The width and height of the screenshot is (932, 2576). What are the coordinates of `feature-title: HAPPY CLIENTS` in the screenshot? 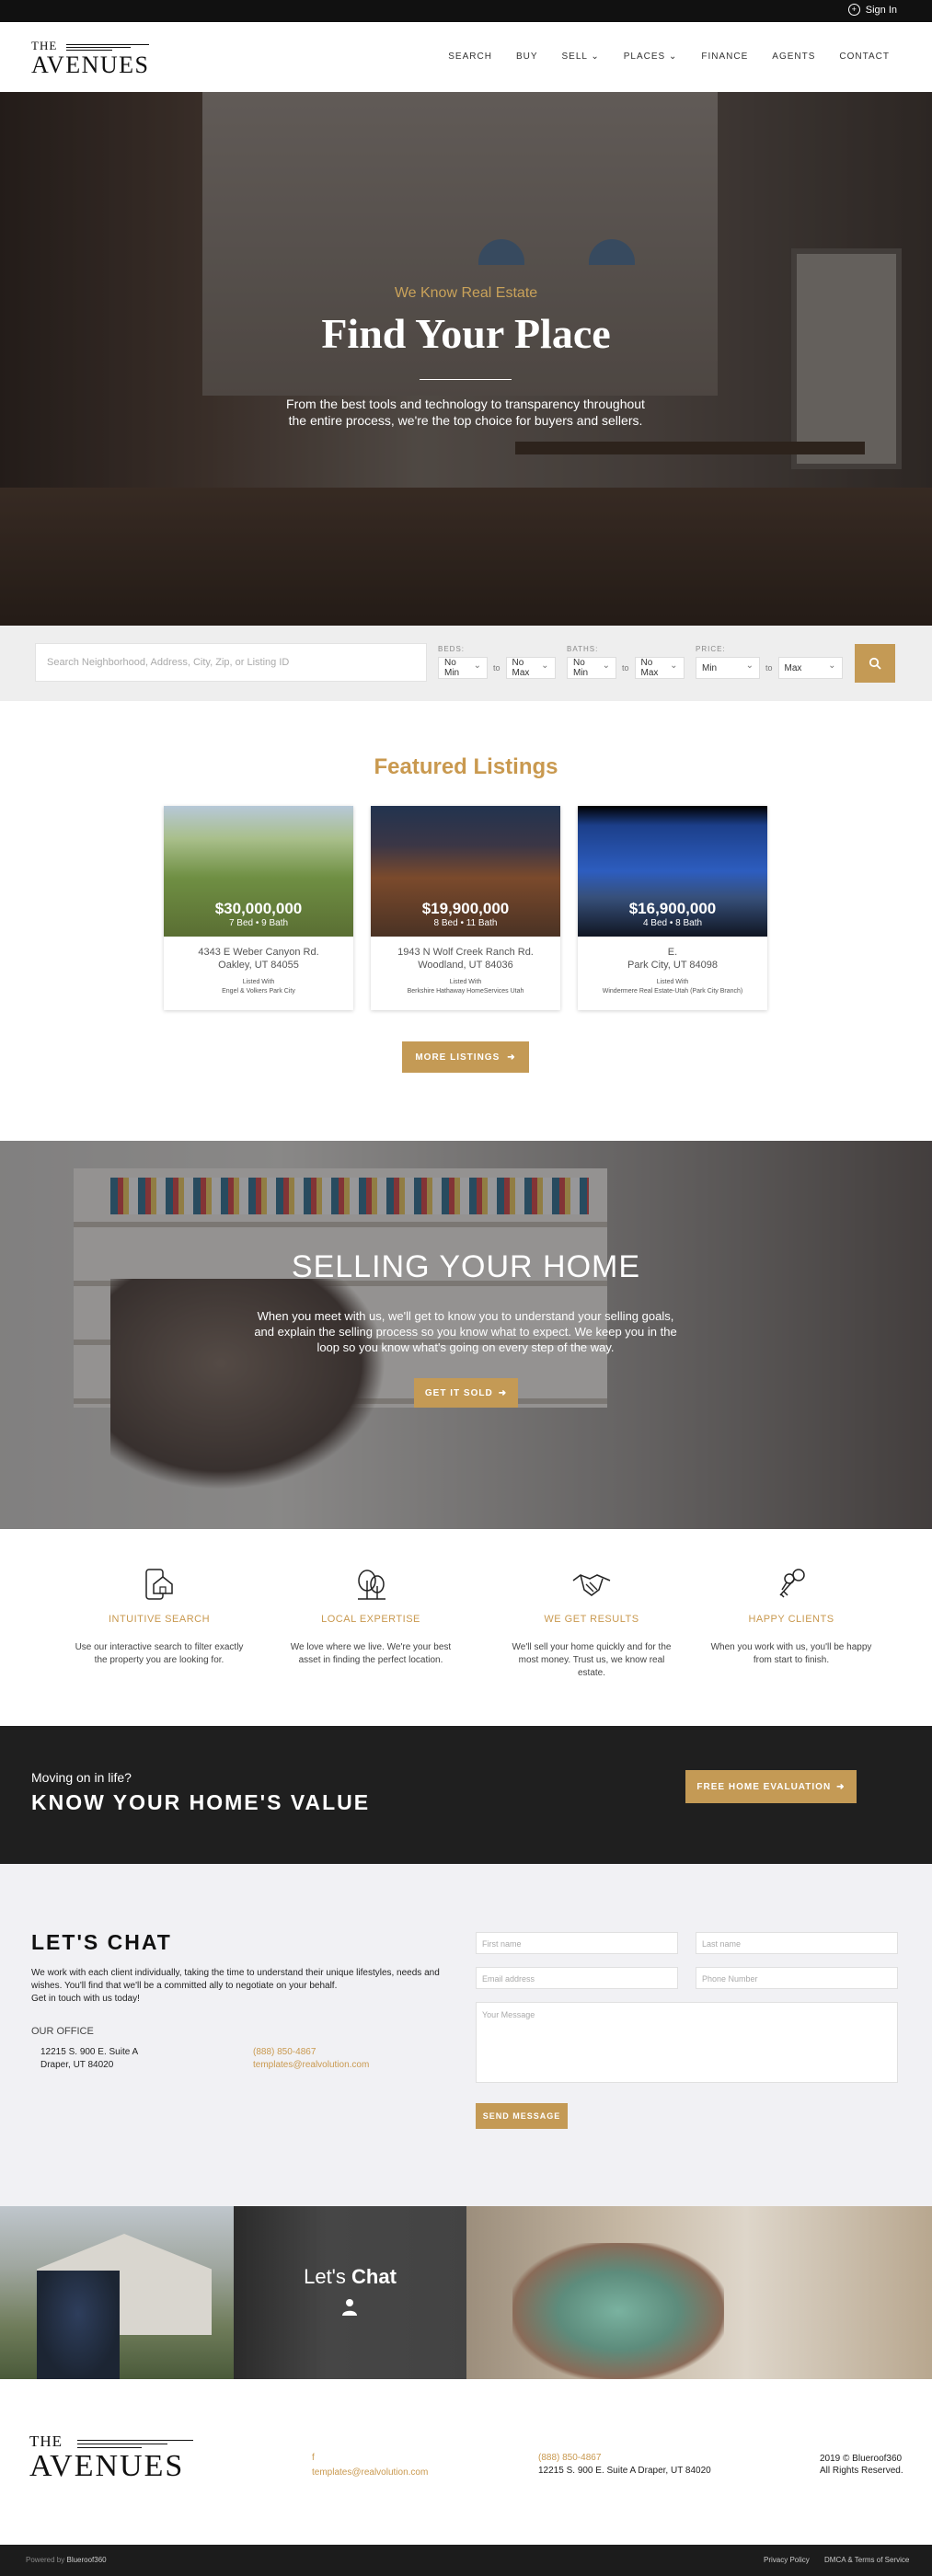 It's located at (791, 1619).